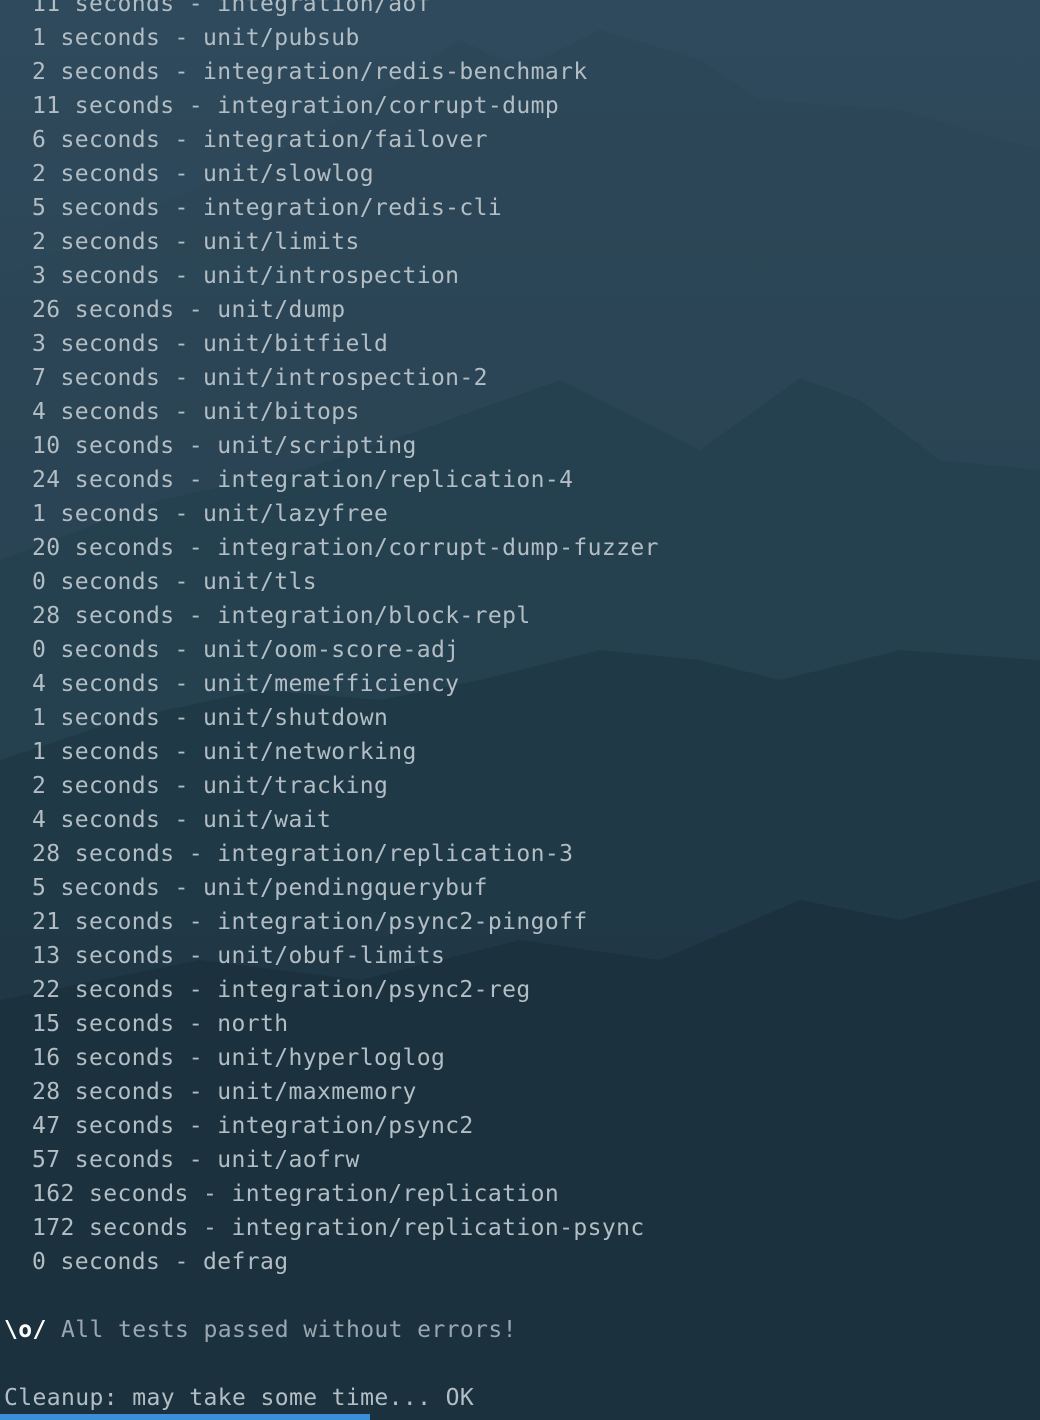 The width and height of the screenshot is (1040, 1420). What do you see at coordinates (260, 888) in the screenshot?
I see `terminal-line: 5 seconds - unit/pendingquerybuf` at bounding box center [260, 888].